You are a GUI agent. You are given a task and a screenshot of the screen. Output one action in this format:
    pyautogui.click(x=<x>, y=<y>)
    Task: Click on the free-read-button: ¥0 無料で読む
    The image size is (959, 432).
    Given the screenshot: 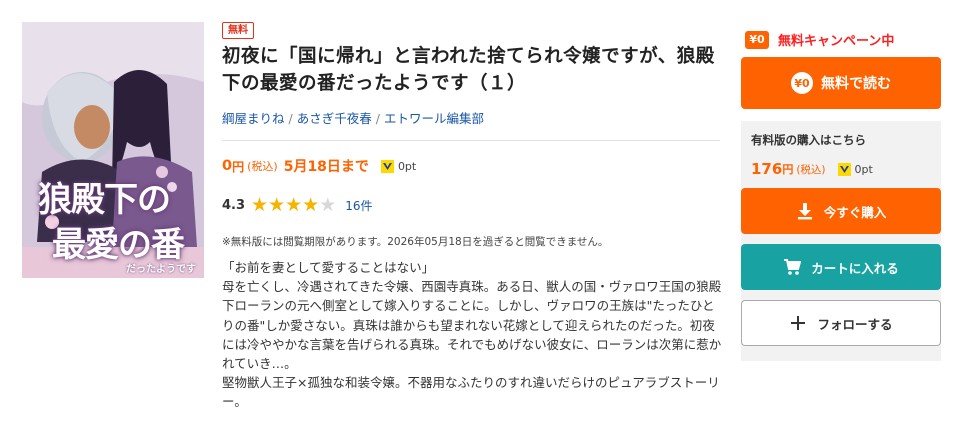 What is the action you would take?
    pyautogui.click(x=841, y=83)
    